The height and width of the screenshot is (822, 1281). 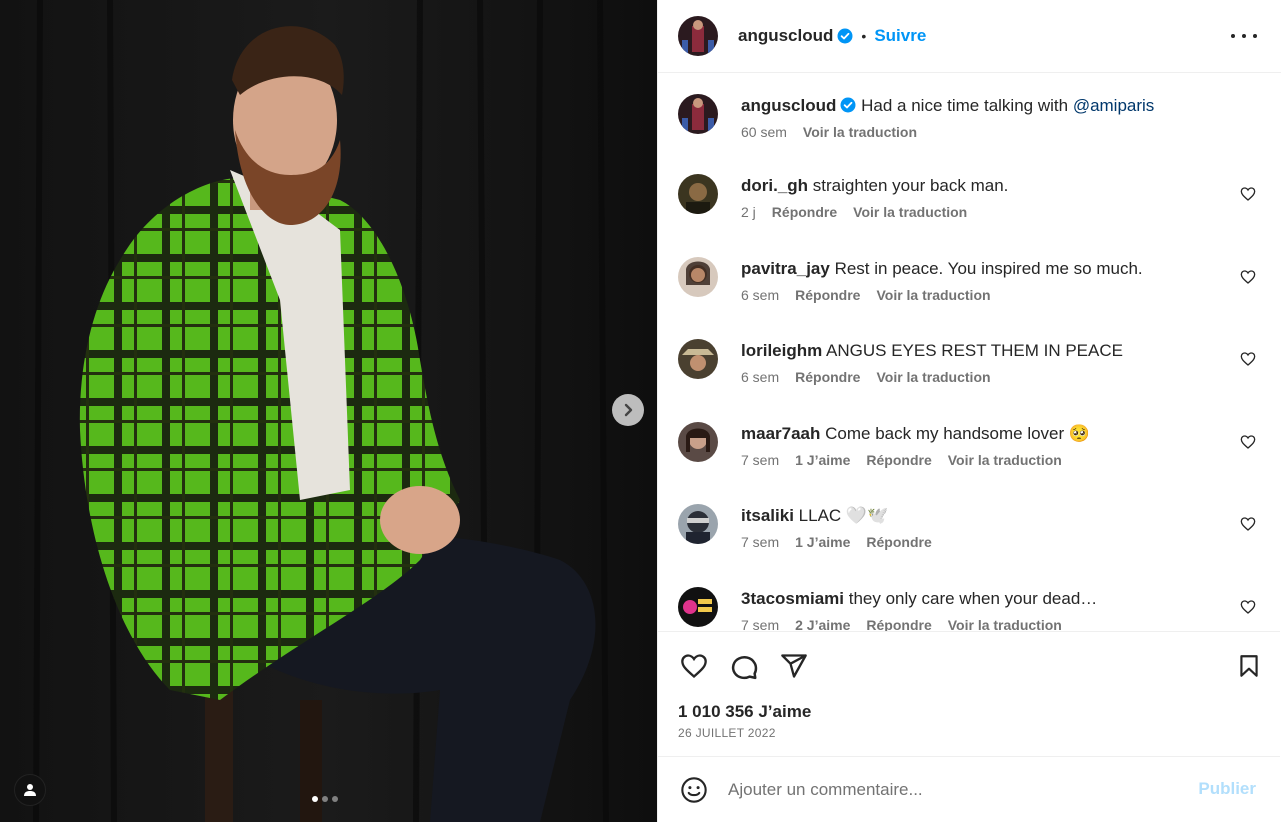 I want to click on comment-composer: Publier, so click(x=969, y=789).